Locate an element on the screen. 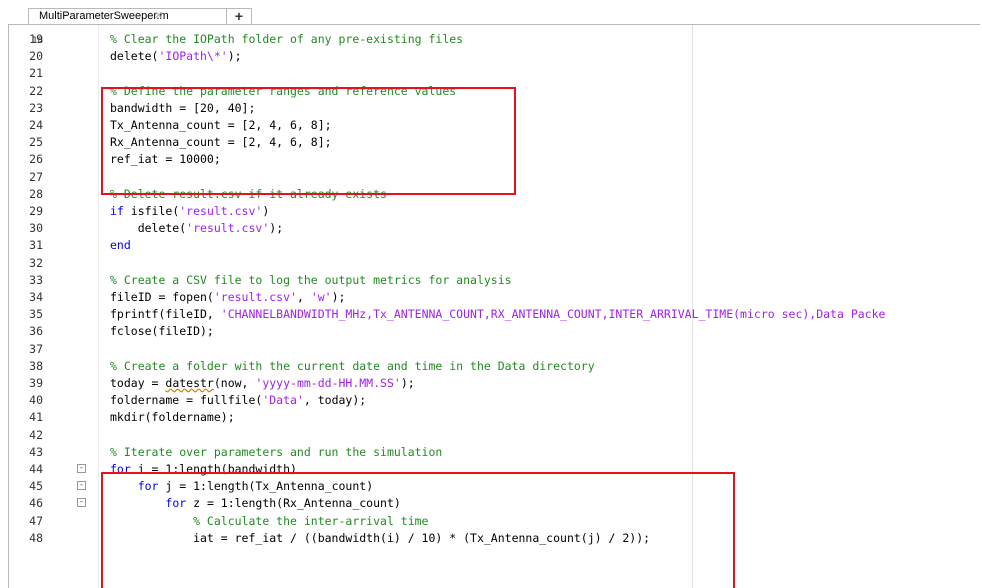 The image size is (982, 588). line-number: 20 is located at coordinates (36, 56).